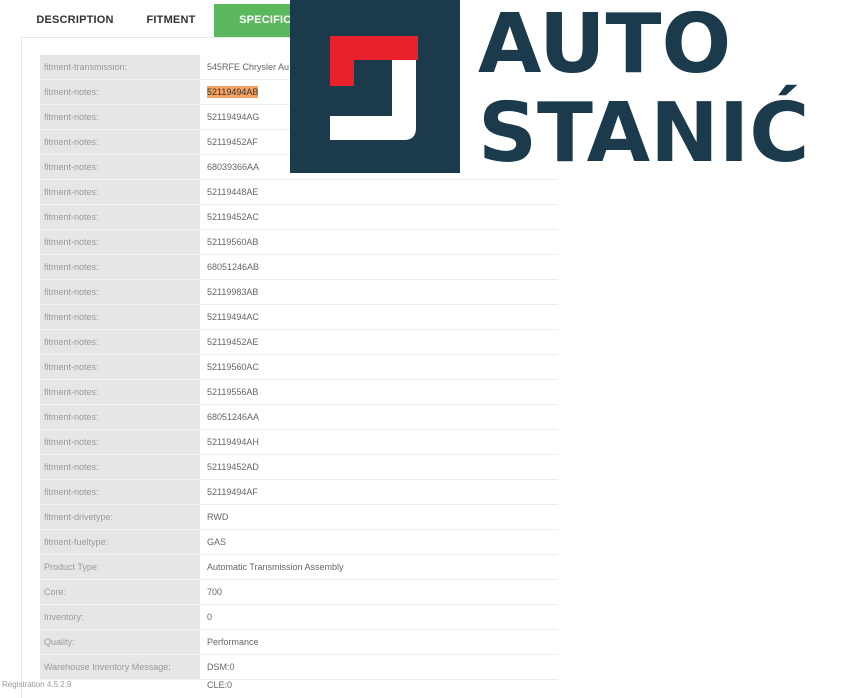  Describe the element at coordinates (379, 642) in the screenshot. I see `spec-value: Performance` at that location.